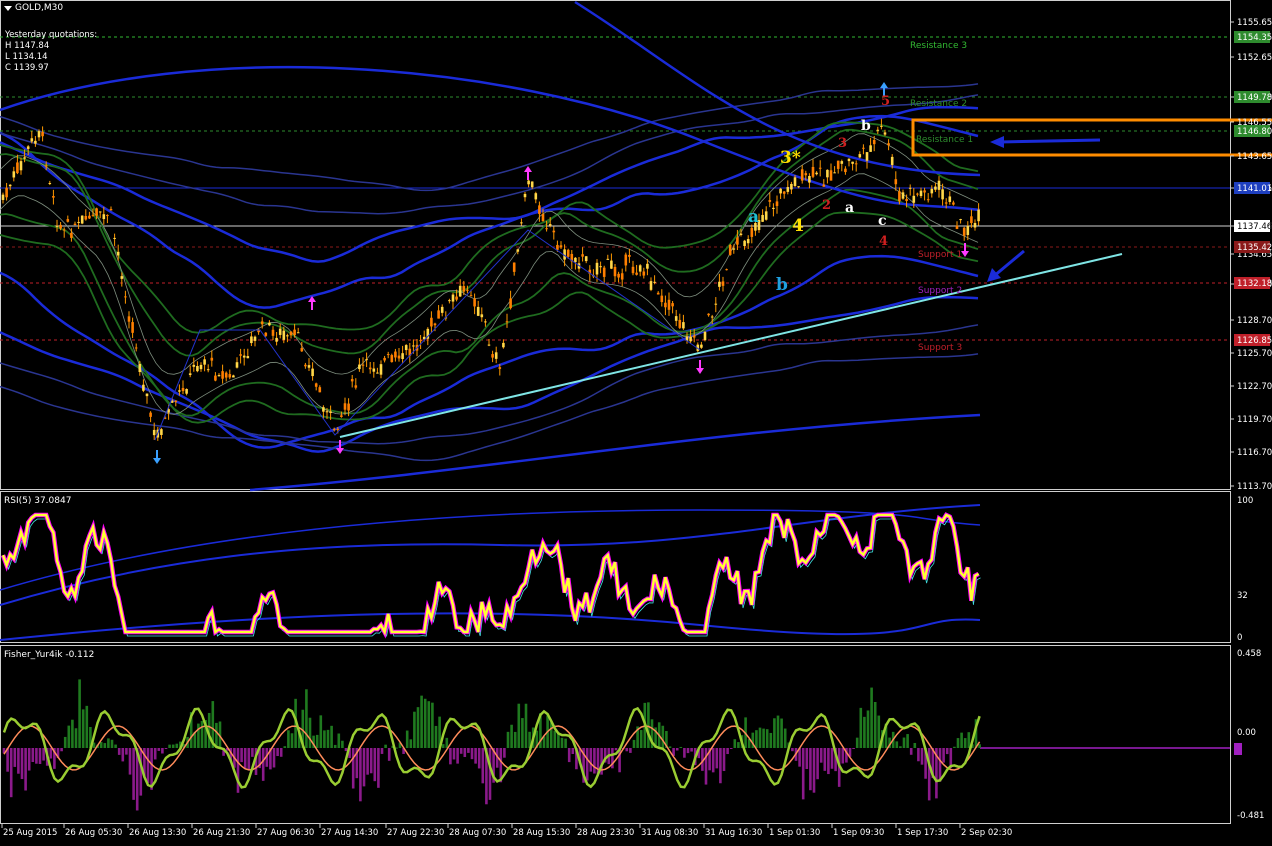 The width and height of the screenshot is (1272, 846). I want to click on wave-3star-label: 3*, so click(790, 158).